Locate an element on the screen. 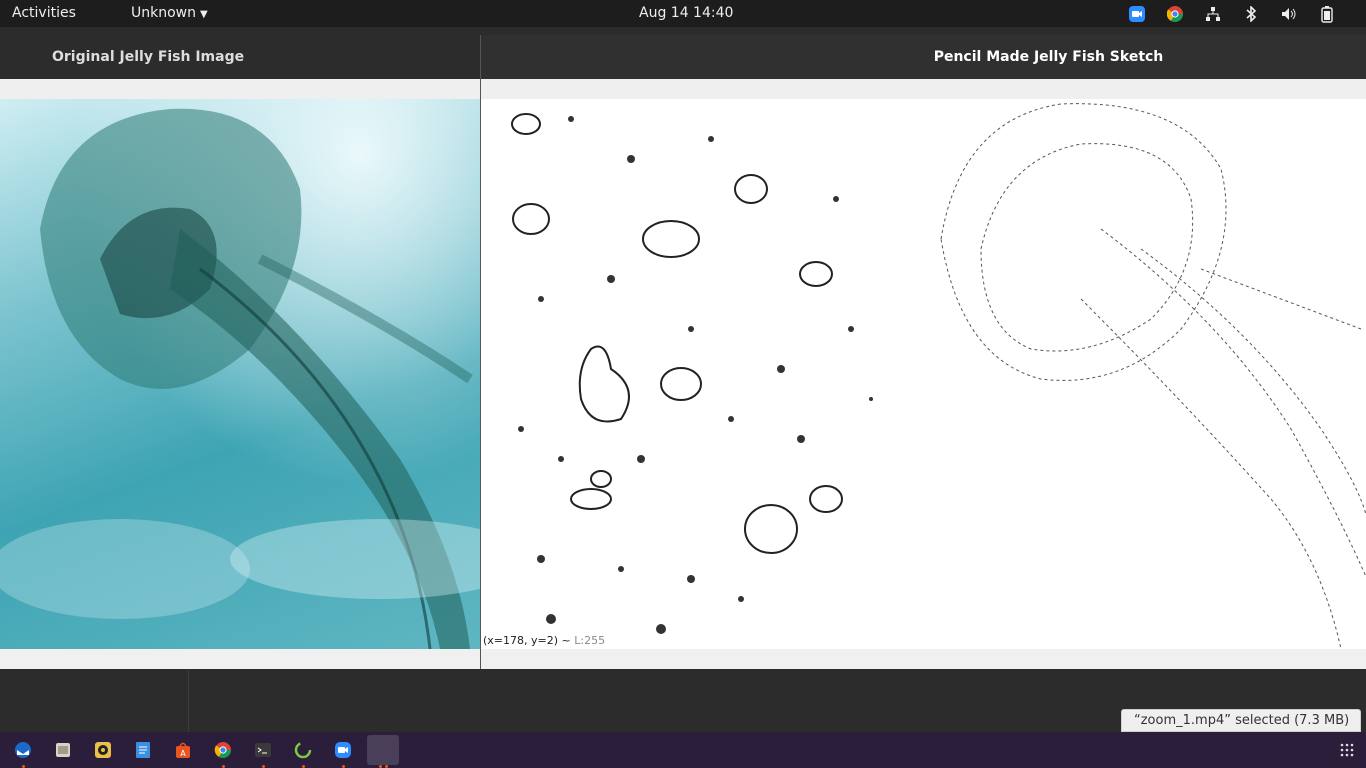  text-editor-icon is located at coordinates (143, 750).